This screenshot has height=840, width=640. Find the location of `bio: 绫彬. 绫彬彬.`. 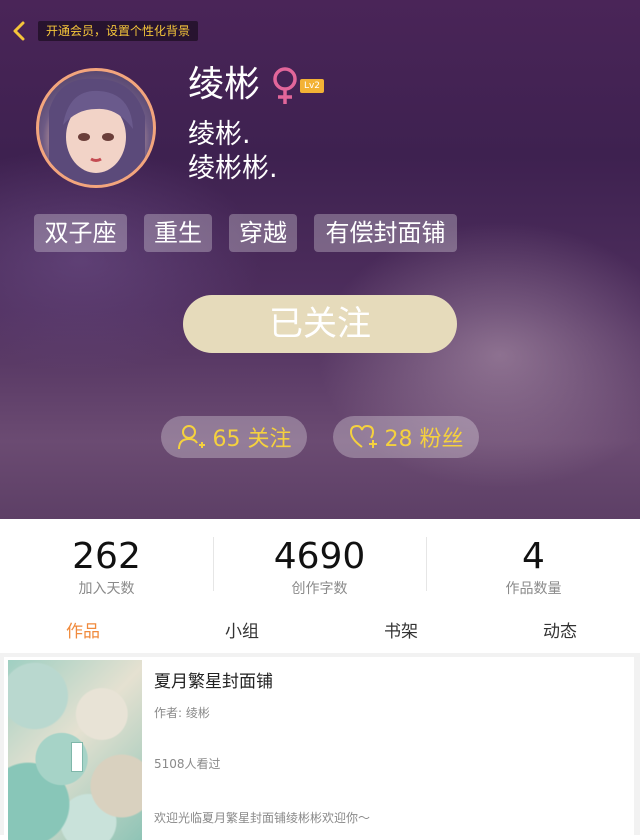

bio: 绫彬. 绫彬彬. is located at coordinates (233, 152).